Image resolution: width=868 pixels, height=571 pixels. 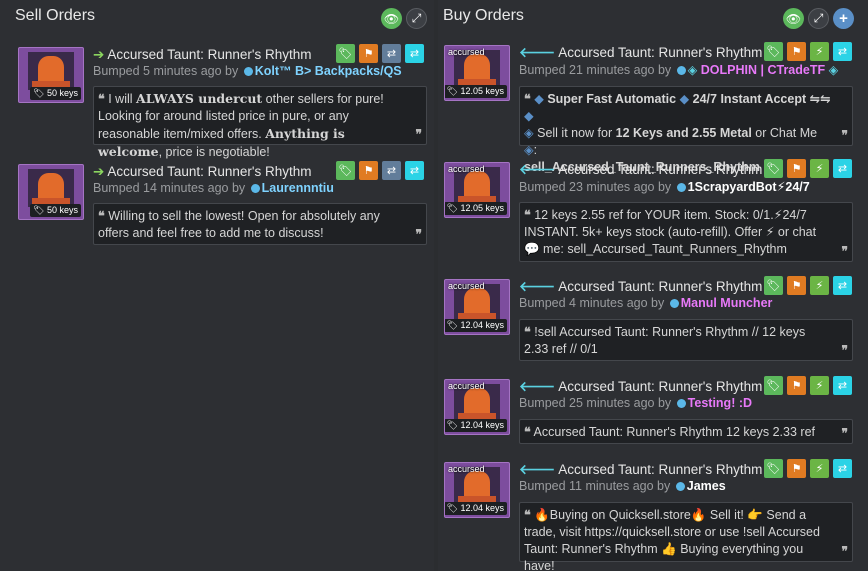 What do you see at coordinates (645, 303) in the screenshot?
I see `bump-info: Bumped 4 minutes ago by Manul Muncher` at bounding box center [645, 303].